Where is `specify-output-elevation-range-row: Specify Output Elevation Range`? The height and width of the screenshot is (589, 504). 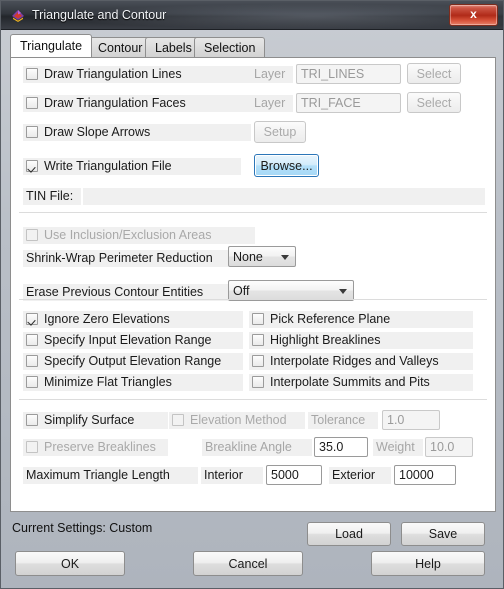 specify-output-elevation-range-row: Specify Output Elevation Range is located at coordinates (133, 361).